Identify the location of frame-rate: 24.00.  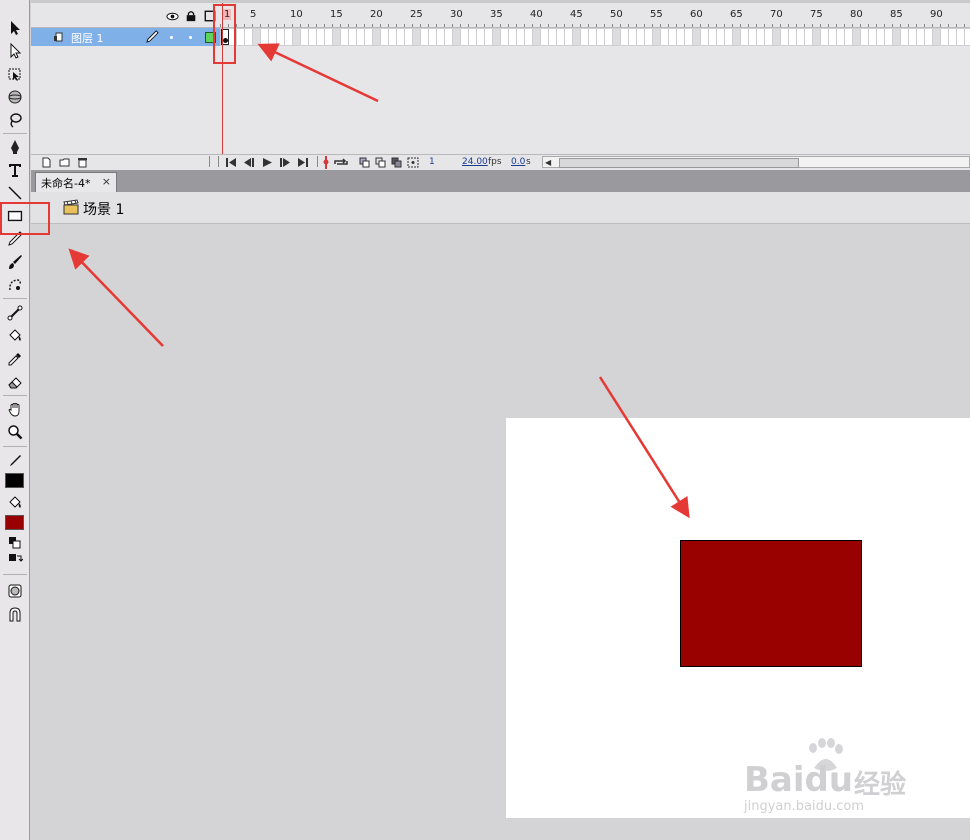
(475, 162).